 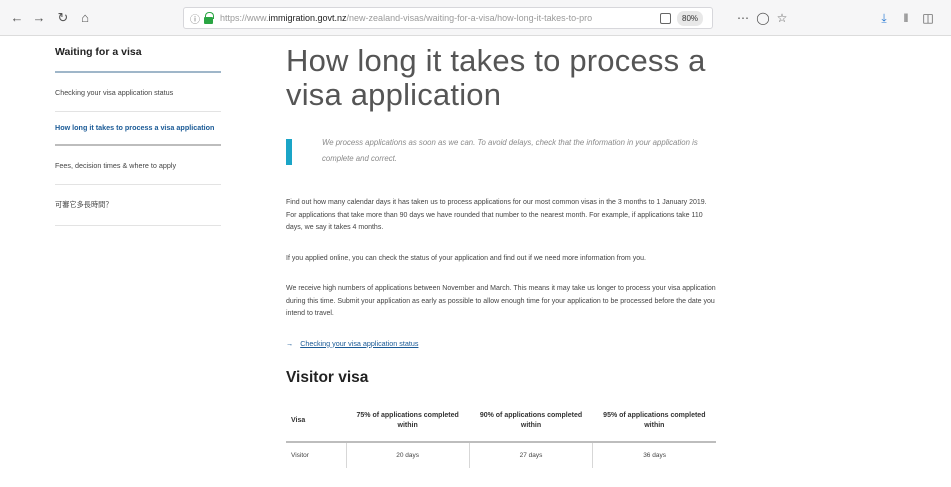 What do you see at coordinates (307, 18) in the screenshot?
I see `url-domain: immigration.govt.nz` at bounding box center [307, 18].